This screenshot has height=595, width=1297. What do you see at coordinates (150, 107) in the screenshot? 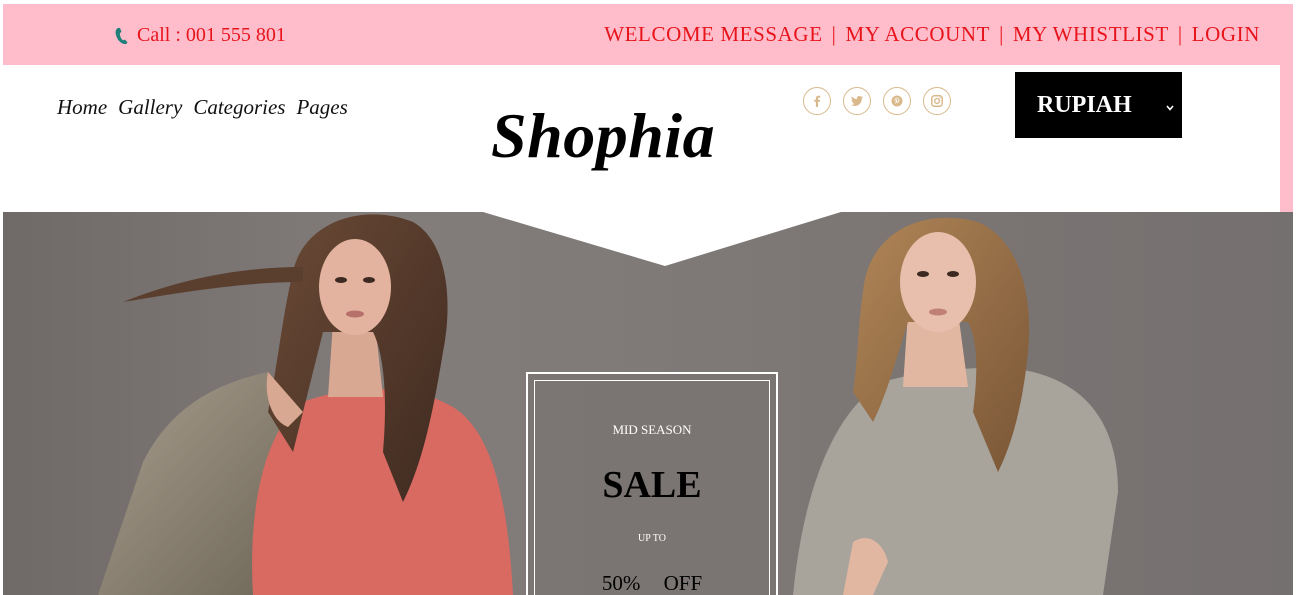
I see `nav-item-gallery: Gallery` at bounding box center [150, 107].